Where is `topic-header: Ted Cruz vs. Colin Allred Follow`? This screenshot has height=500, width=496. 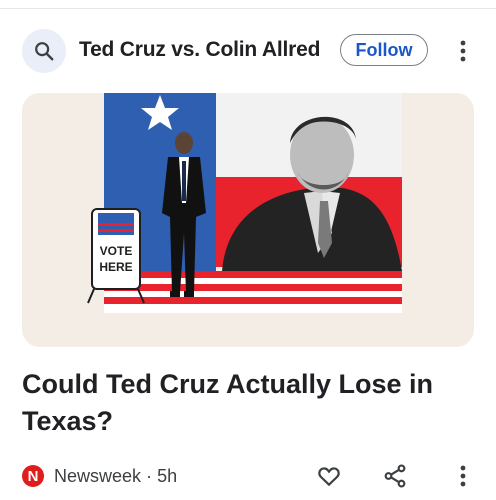 topic-header: Ted Cruz vs. Colin Allred Follow is located at coordinates (252, 51).